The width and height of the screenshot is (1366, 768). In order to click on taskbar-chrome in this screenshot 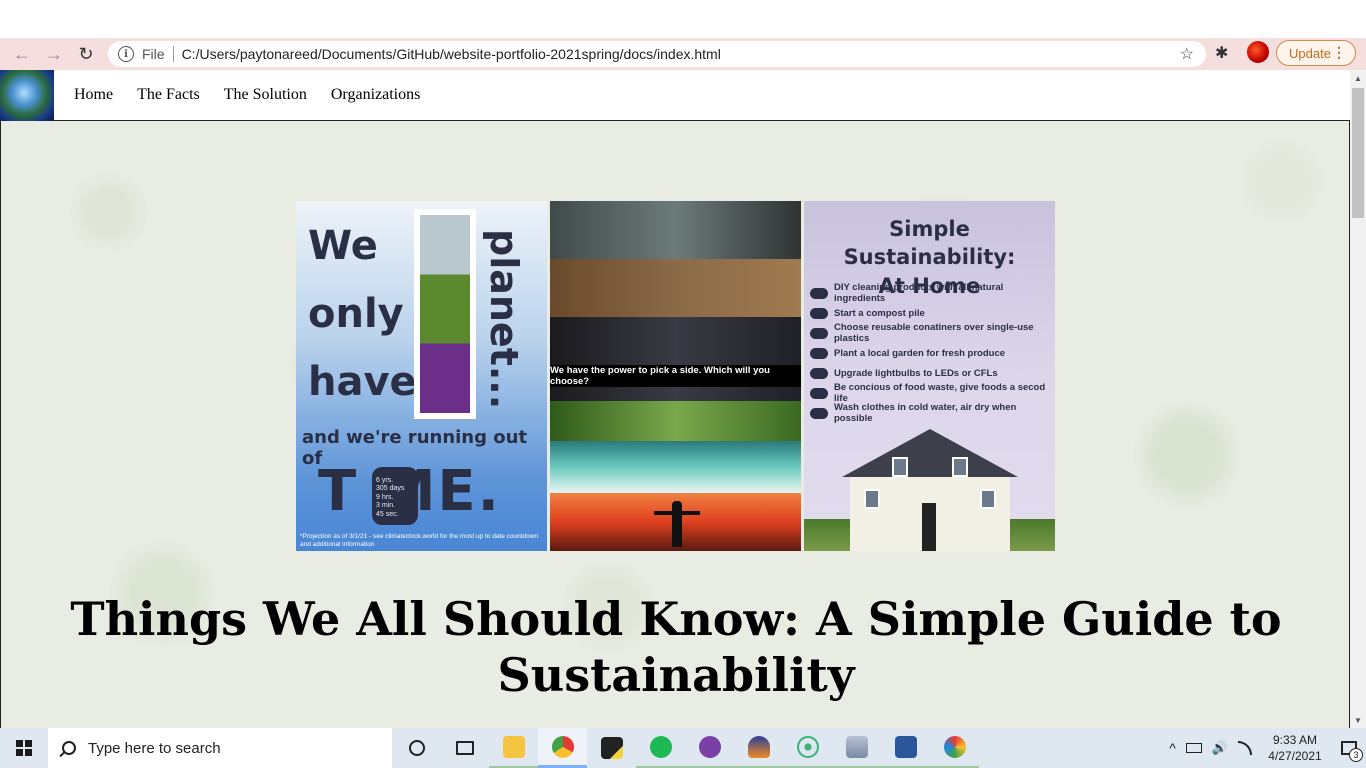, I will do `click(562, 748)`.